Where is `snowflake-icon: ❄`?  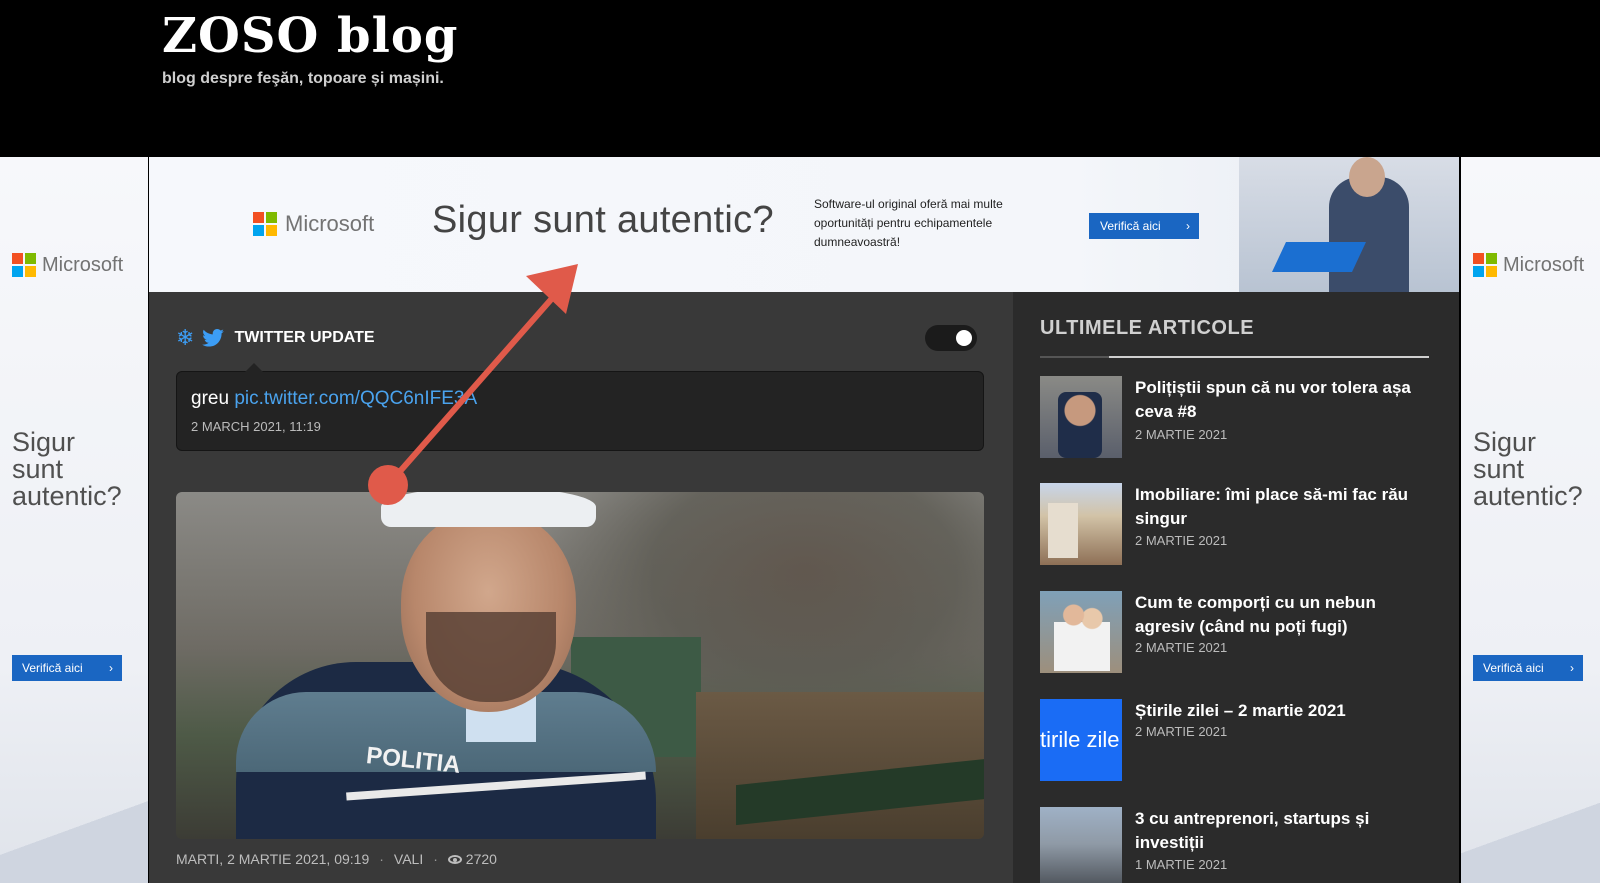 snowflake-icon: ❄ is located at coordinates (185, 338).